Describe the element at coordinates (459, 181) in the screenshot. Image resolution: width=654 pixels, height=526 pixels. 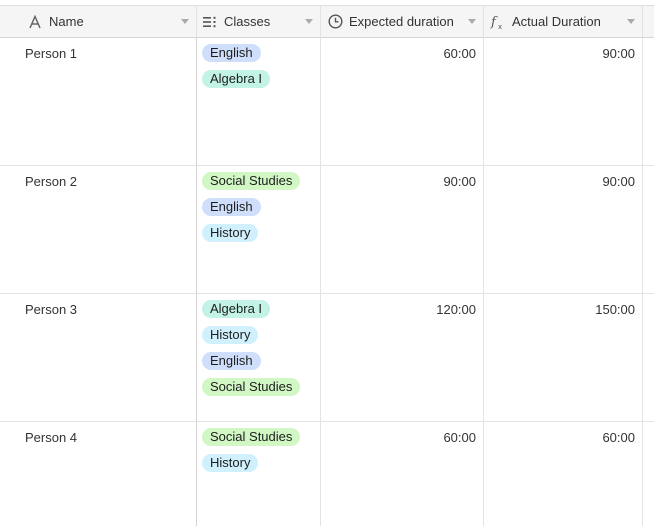
I see `expected-duration-value: 90:00` at that location.